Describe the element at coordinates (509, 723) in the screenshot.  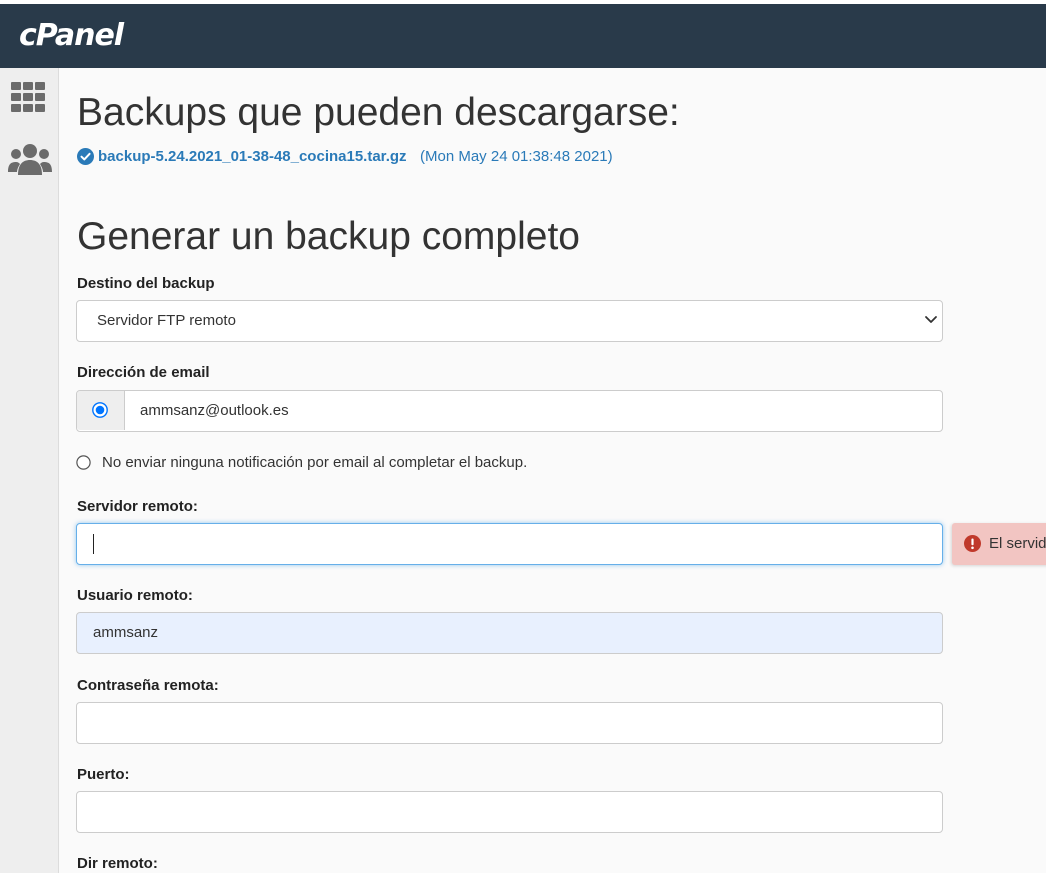
I see `remote-password-input` at that location.